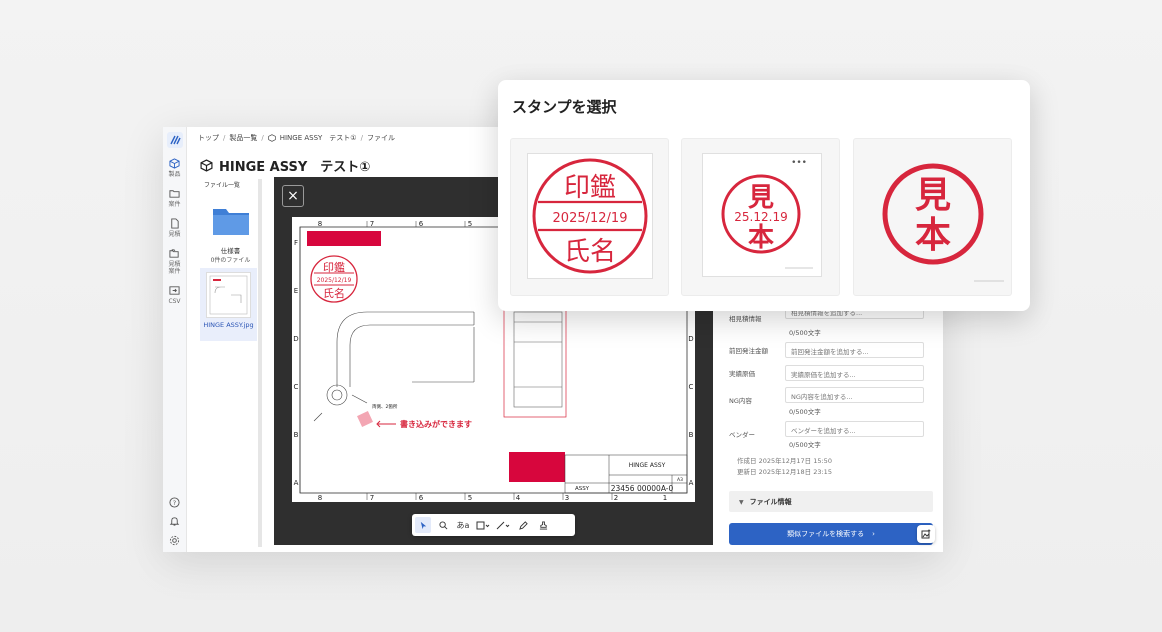  I want to click on stamp-date-text: 25.12.19, so click(760, 217).